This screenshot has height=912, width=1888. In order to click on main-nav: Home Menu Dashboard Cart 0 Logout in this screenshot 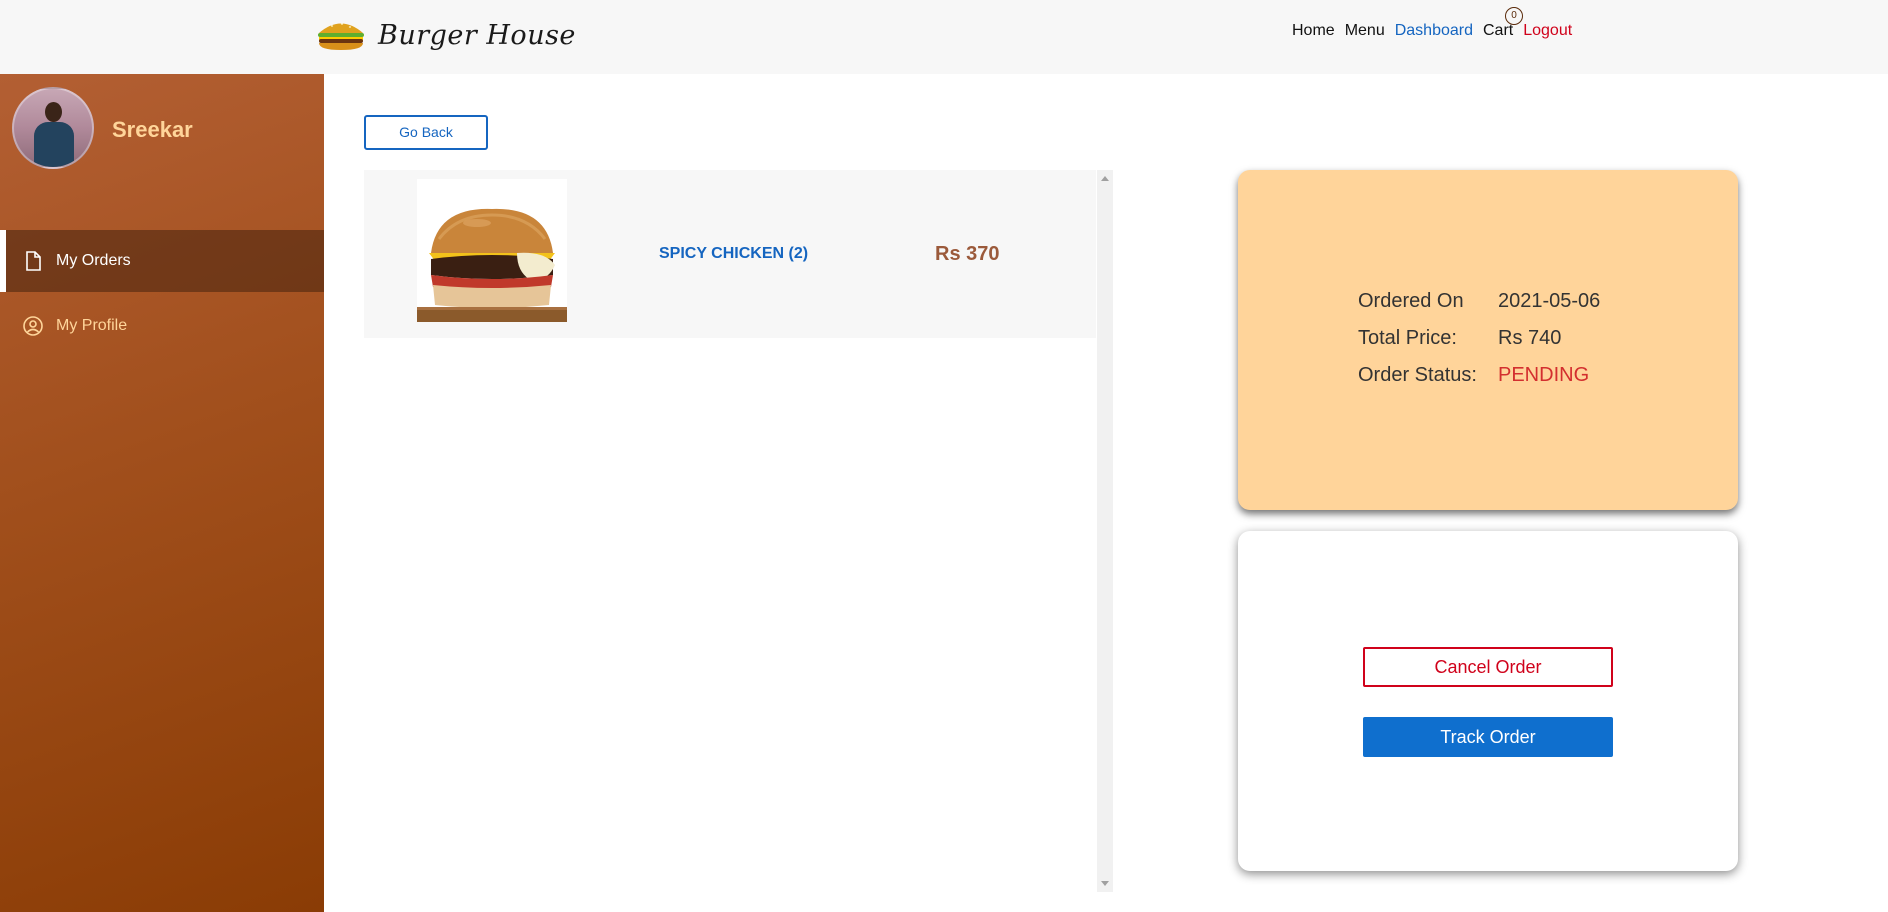, I will do `click(1432, 23)`.